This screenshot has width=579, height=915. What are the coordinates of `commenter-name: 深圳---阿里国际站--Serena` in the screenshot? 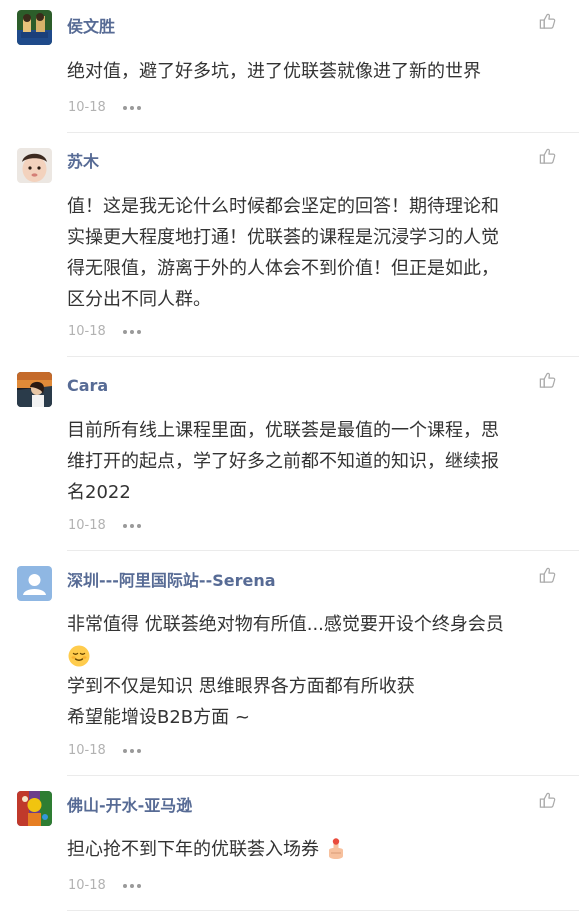 It's located at (171, 581).